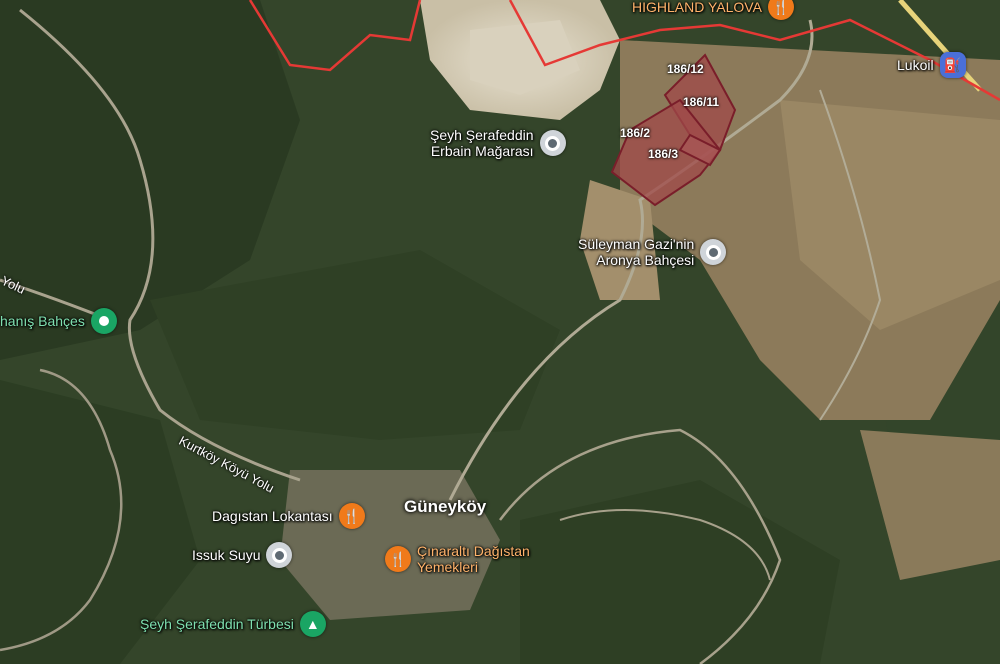 The width and height of the screenshot is (1000, 664). I want to click on parcel-label-186-12: 186/12, so click(685, 69).